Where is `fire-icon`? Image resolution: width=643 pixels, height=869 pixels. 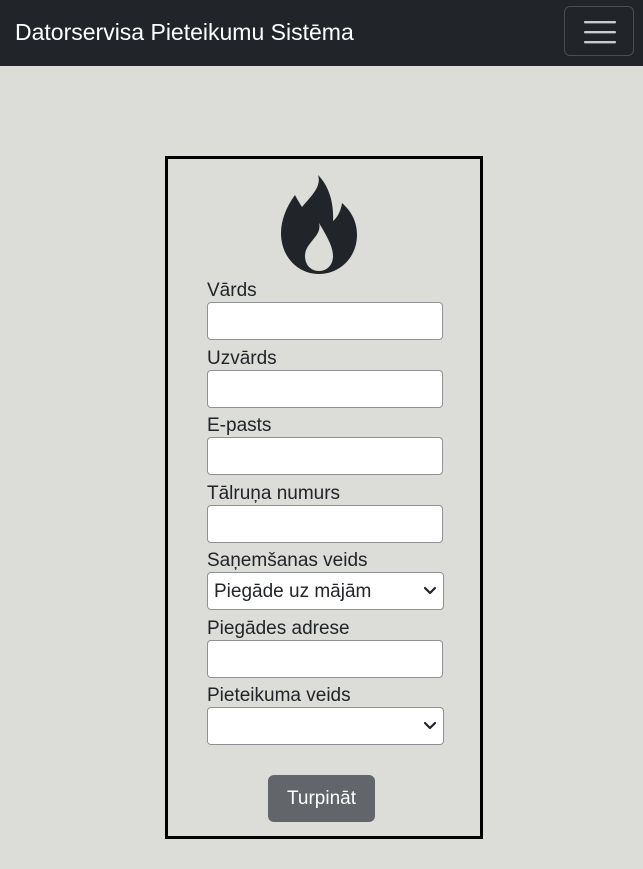
fire-icon is located at coordinates (319, 224).